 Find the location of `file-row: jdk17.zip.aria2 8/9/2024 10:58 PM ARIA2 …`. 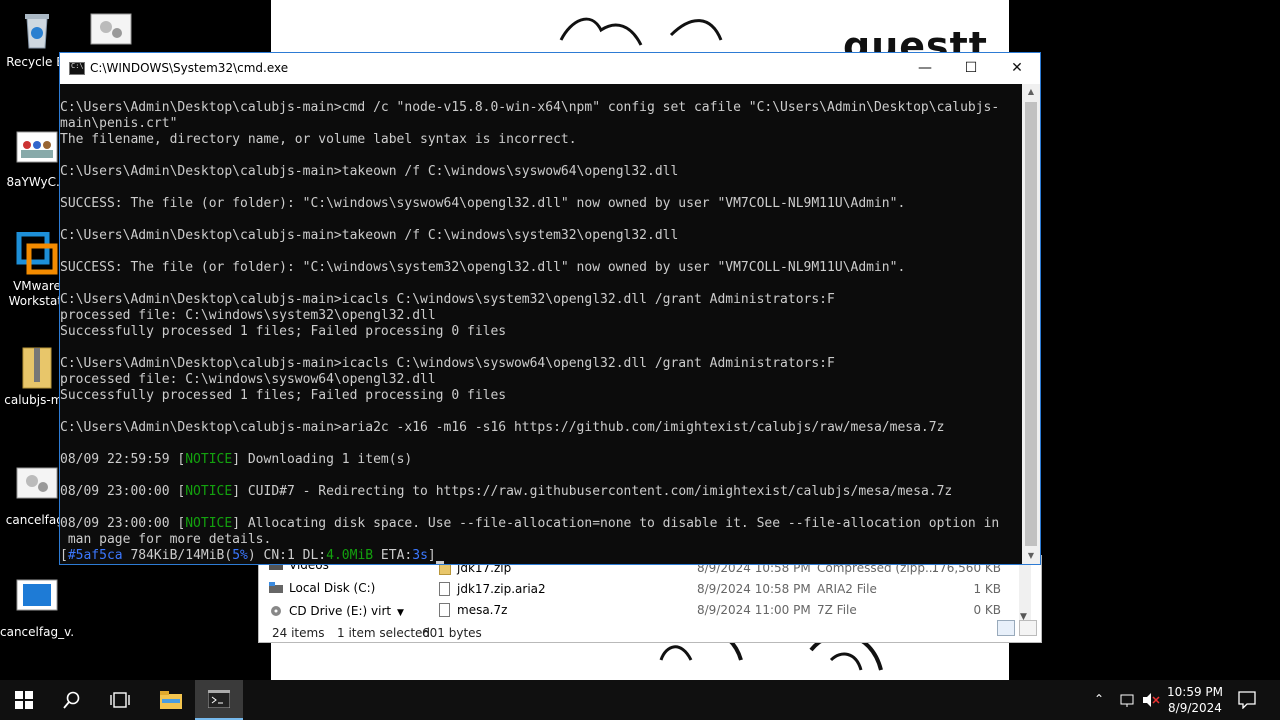

file-row: jdk17.zip.aria2 8/9/2024 10:58 PM ARIA2 … is located at coordinates (725, 589).